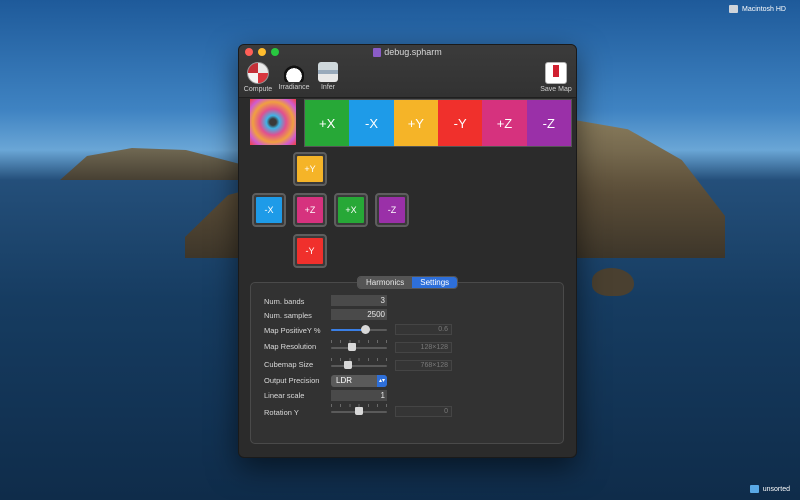  What do you see at coordinates (764, 9) in the screenshot?
I see `macintosh-hd-label: Macintosh HD` at bounding box center [764, 9].